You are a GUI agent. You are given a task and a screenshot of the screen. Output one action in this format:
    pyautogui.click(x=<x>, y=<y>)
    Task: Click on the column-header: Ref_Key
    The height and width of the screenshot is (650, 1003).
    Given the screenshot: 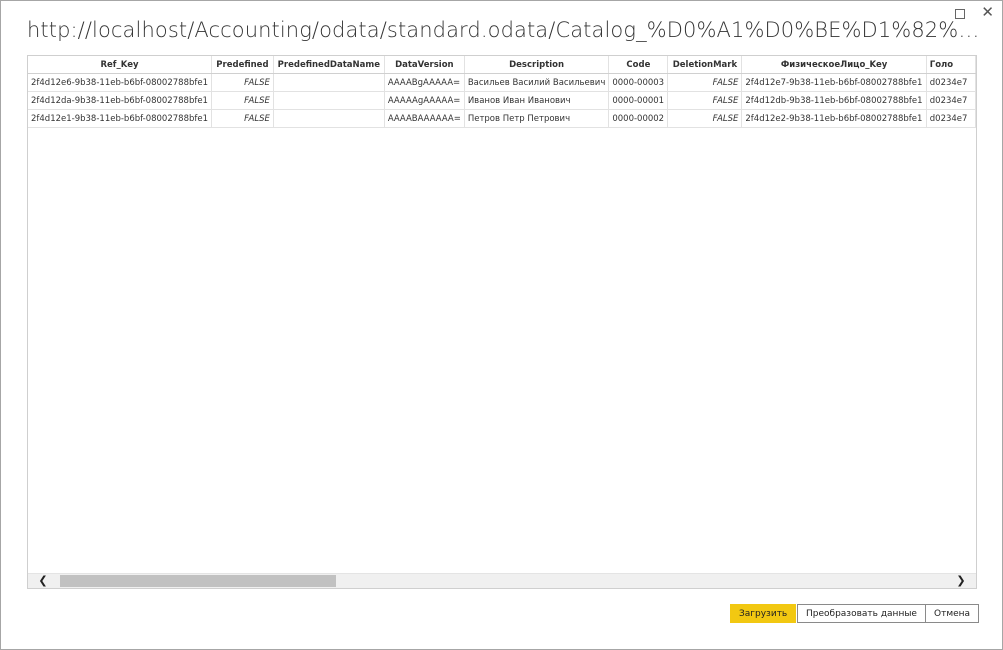 What is the action you would take?
    pyautogui.click(x=120, y=65)
    